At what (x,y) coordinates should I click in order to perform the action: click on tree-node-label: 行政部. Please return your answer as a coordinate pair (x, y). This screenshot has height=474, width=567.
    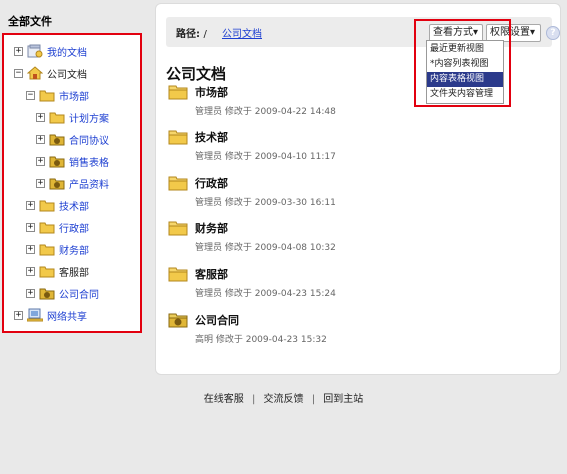
    Looking at the image, I should click on (74, 227).